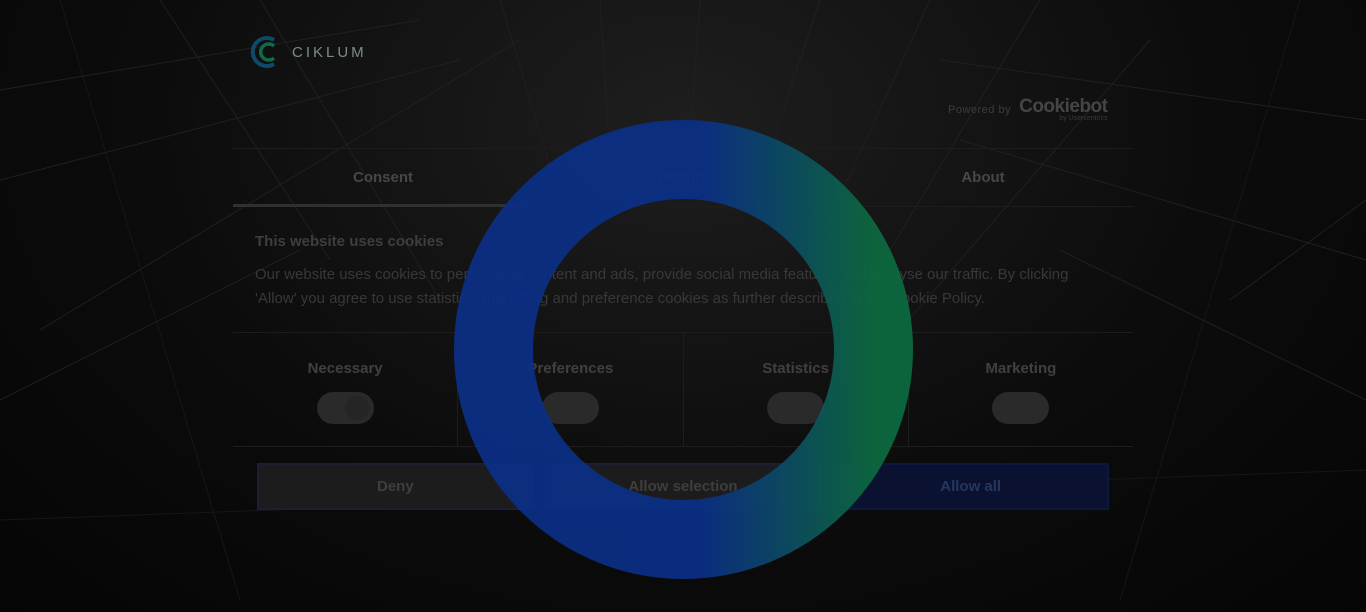 This screenshot has height=612, width=1366. I want to click on ciklum-c-logo-icon, so click(263, 52).